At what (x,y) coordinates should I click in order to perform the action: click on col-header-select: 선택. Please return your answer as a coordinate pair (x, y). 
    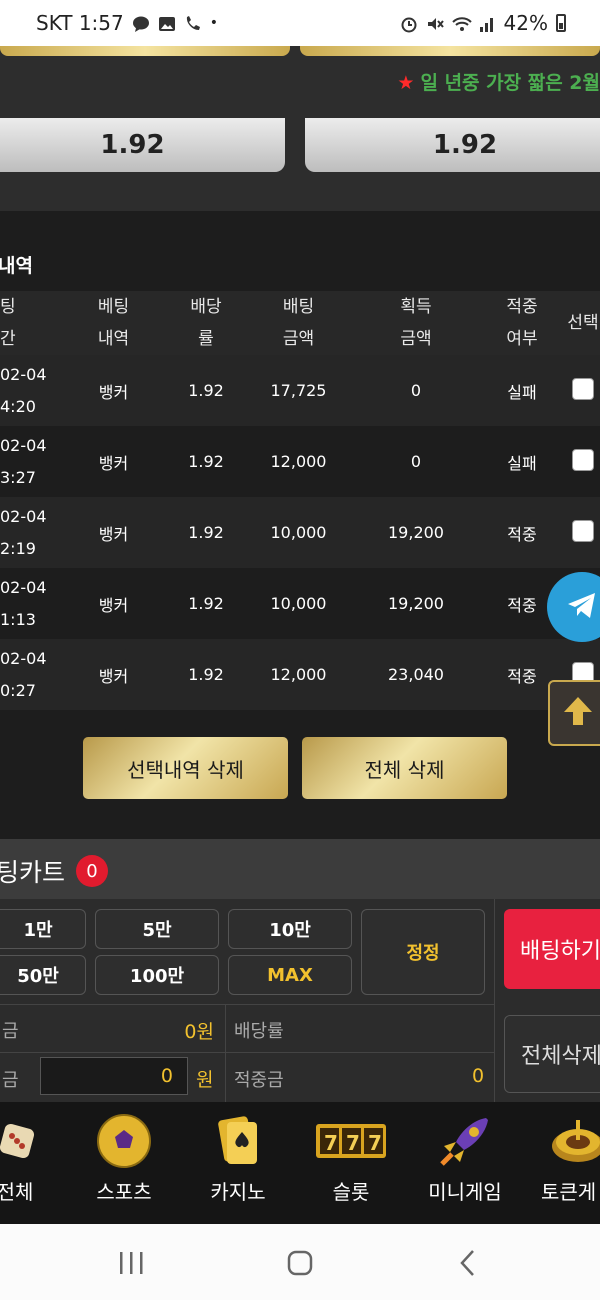
    Looking at the image, I should click on (579, 323).